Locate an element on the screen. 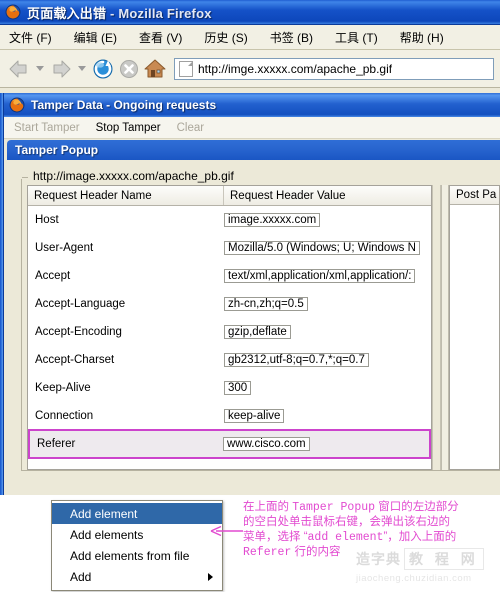 Image resolution: width=500 pixels, height=592 pixels. watermark: 造字典 教 程 网 jiaocheng.chuzidian.com is located at coordinates (423, 568).